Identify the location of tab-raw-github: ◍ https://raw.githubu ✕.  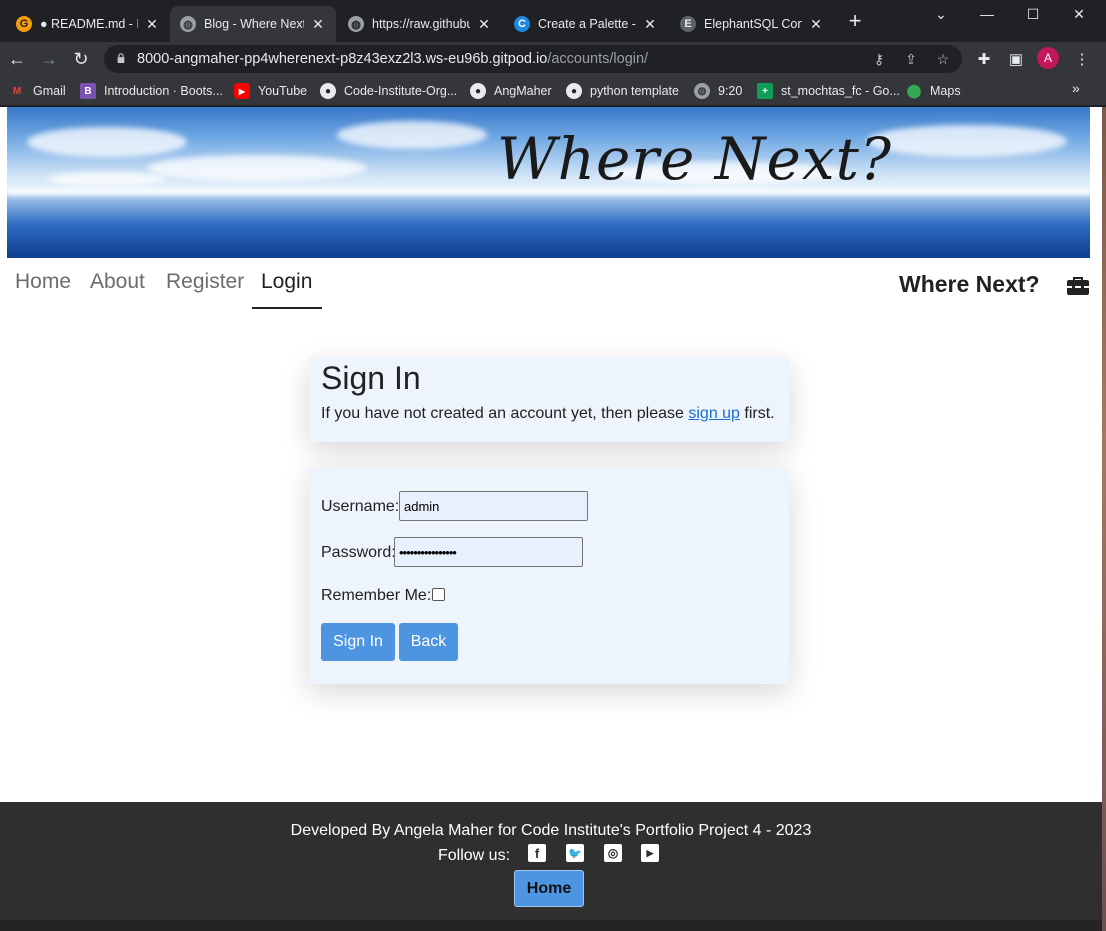
(420, 24).